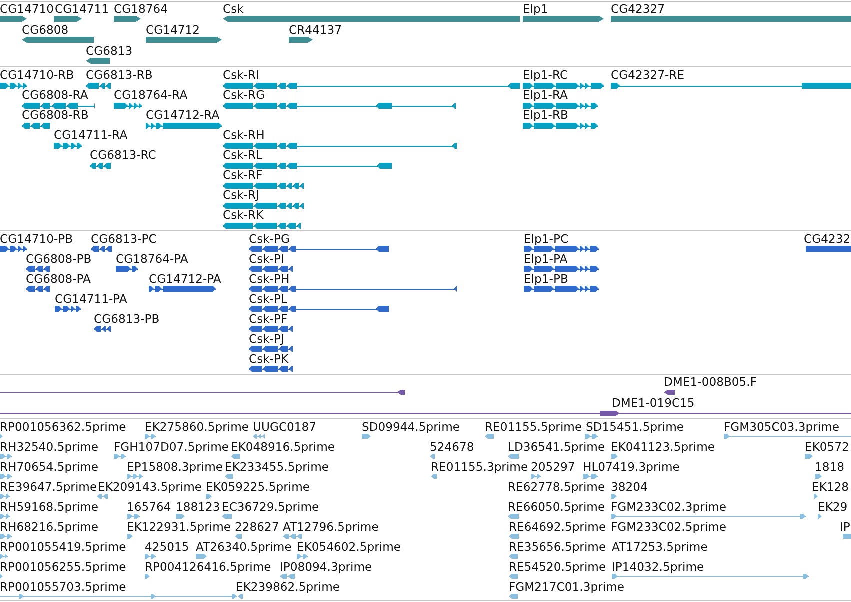 This screenshot has width=851, height=602. I want to click on est-label: RP001056255.5prime, so click(63, 567).